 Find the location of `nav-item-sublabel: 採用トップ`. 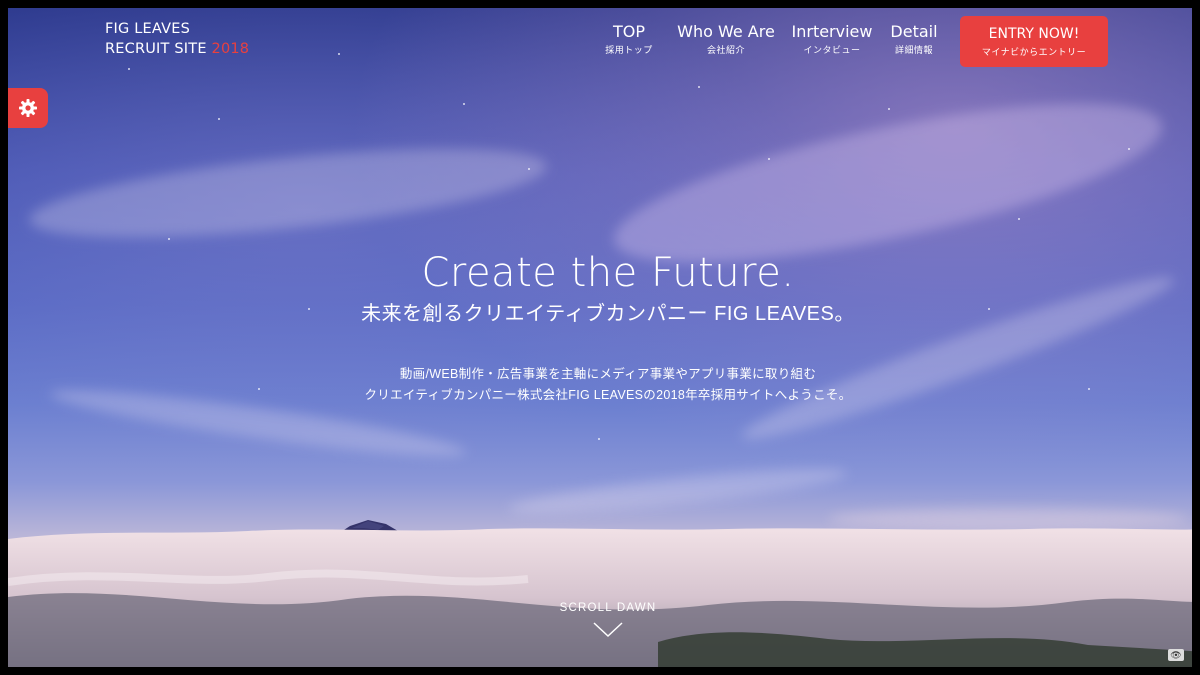

nav-item-sublabel: 採用トップ is located at coordinates (629, 50).